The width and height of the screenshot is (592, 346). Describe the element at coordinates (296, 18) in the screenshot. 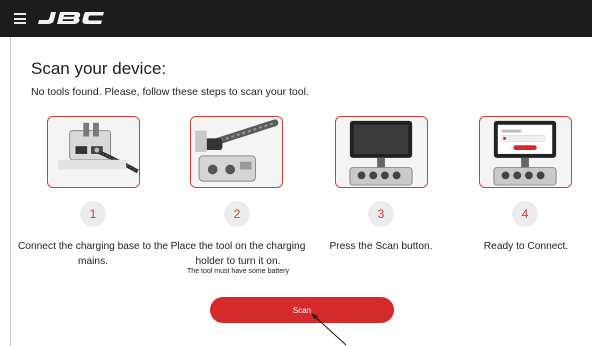

I see `top-bar` at that location.